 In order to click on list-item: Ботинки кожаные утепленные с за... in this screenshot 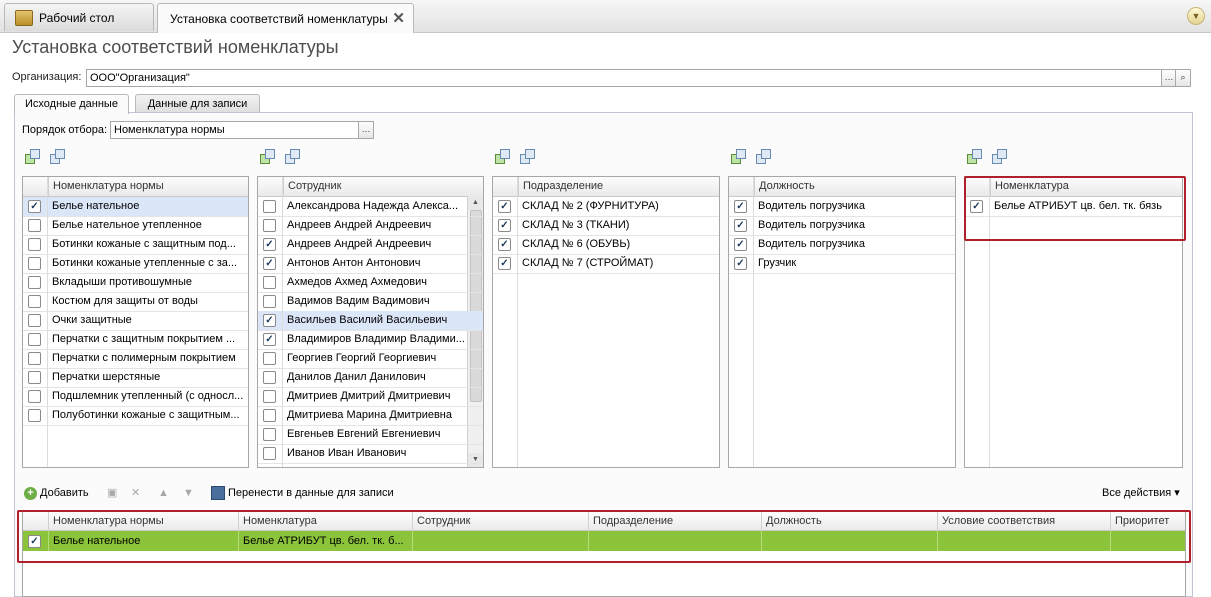, I will do `click(135, 264)`.